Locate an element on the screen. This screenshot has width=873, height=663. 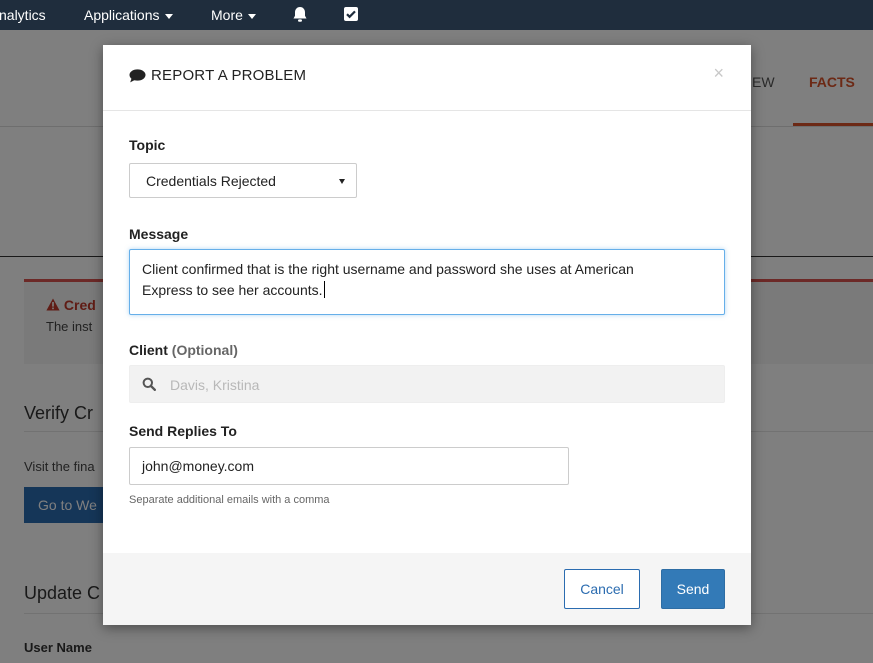
nav-analytics: nalytics is located at coordinates (23, 15).